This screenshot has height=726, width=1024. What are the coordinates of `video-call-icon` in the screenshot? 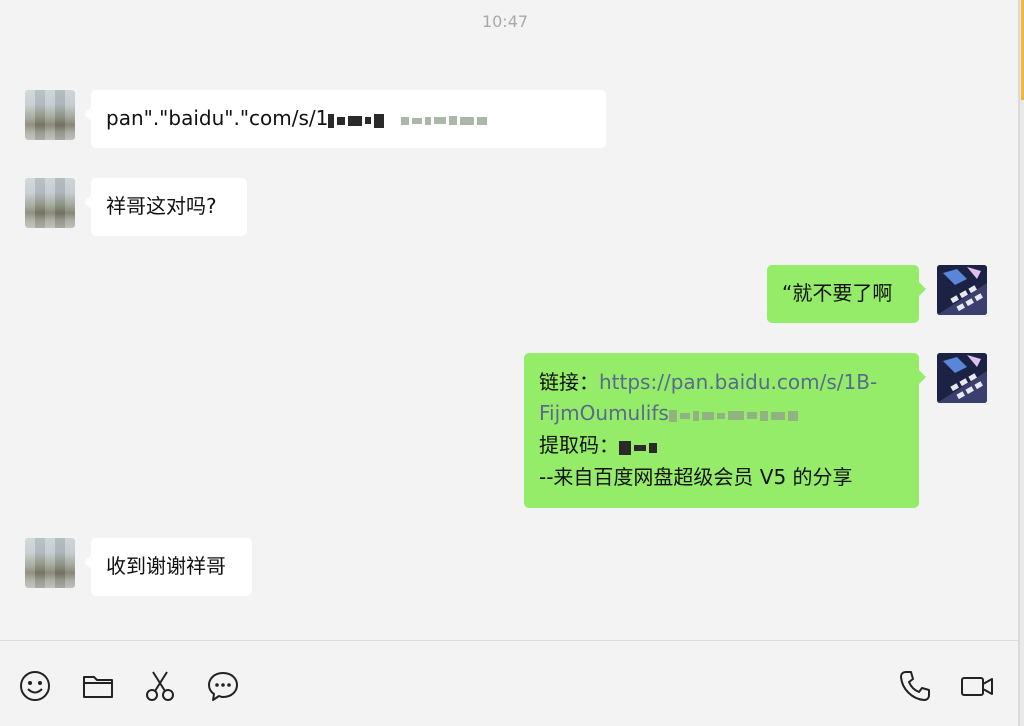 It's located at (977, 686).